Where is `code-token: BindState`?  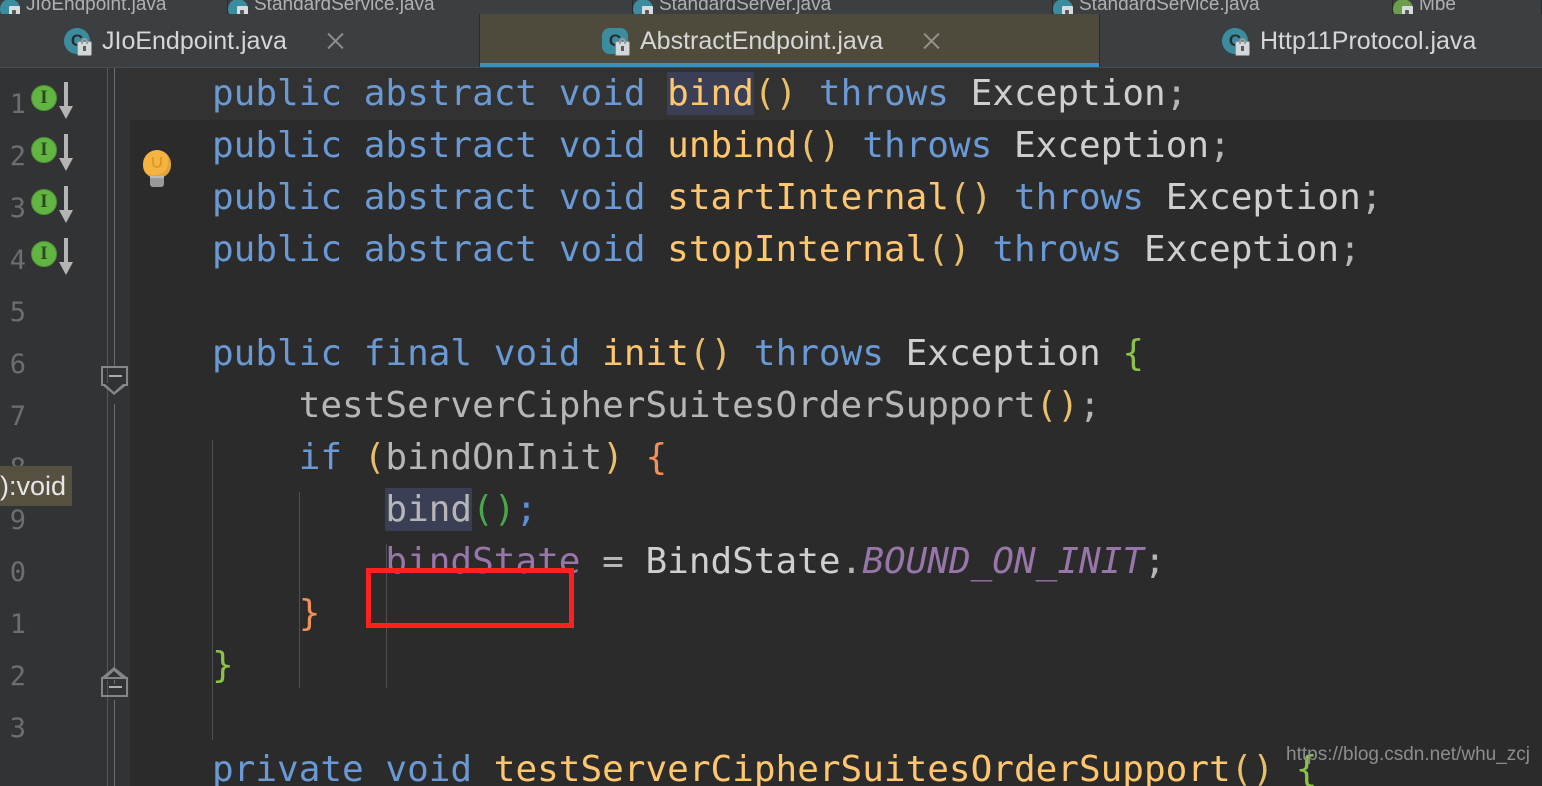 code-token: BindState is located at coordinates (743, 561).